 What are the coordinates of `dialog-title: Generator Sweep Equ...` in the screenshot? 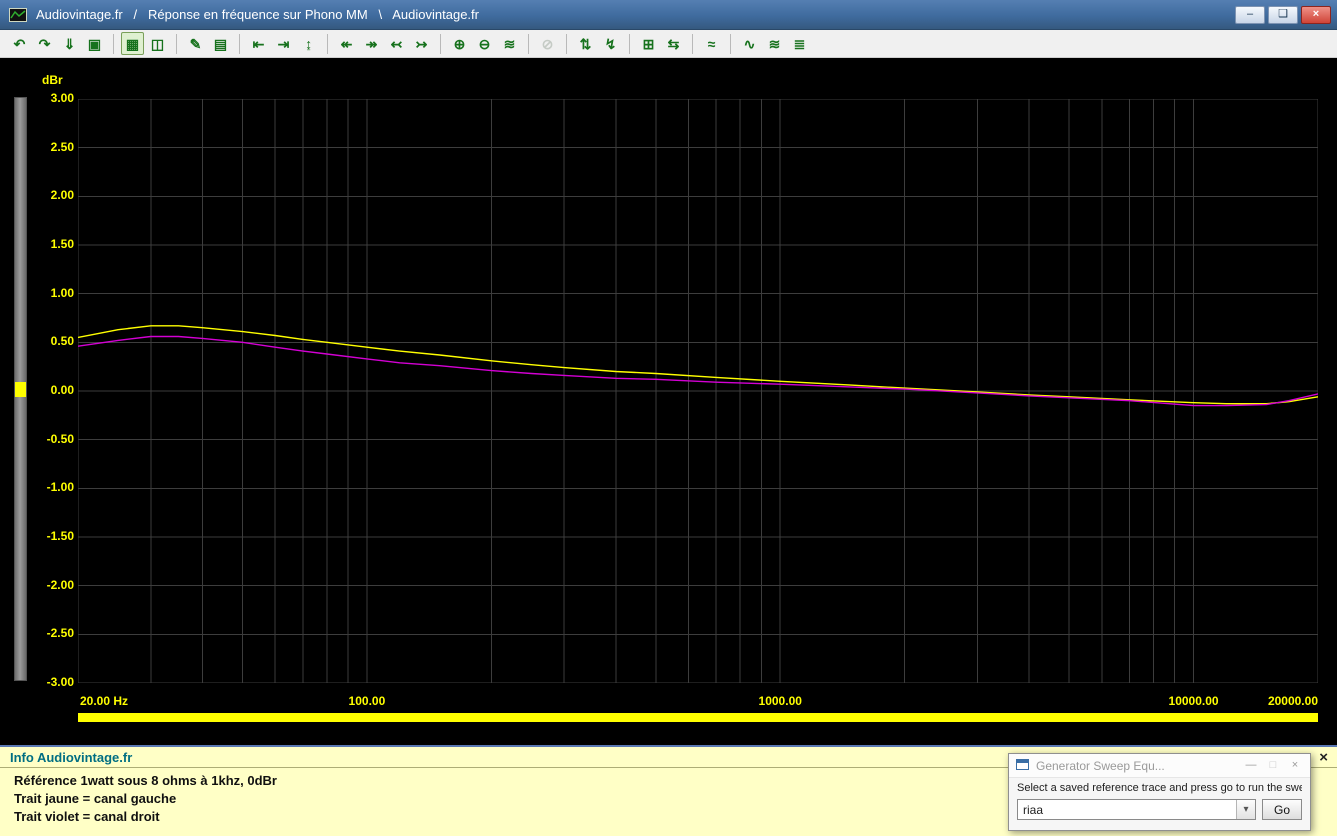 It's located at (1100, 765).